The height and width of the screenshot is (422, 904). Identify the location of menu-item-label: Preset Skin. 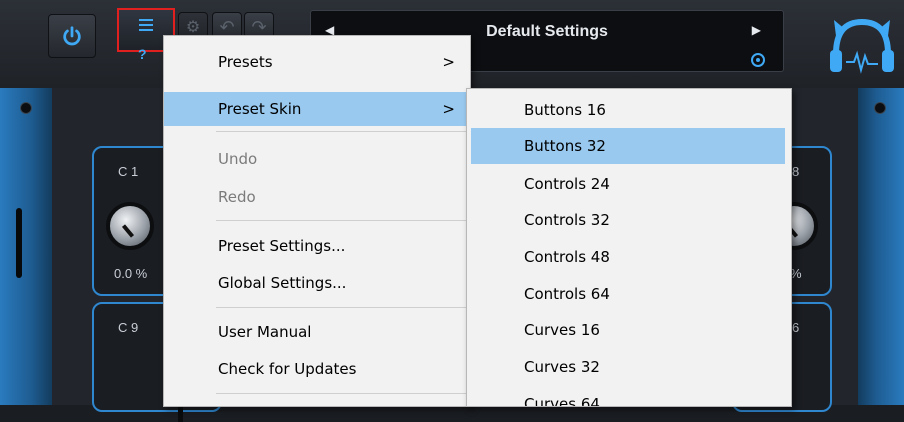
(260, 109).